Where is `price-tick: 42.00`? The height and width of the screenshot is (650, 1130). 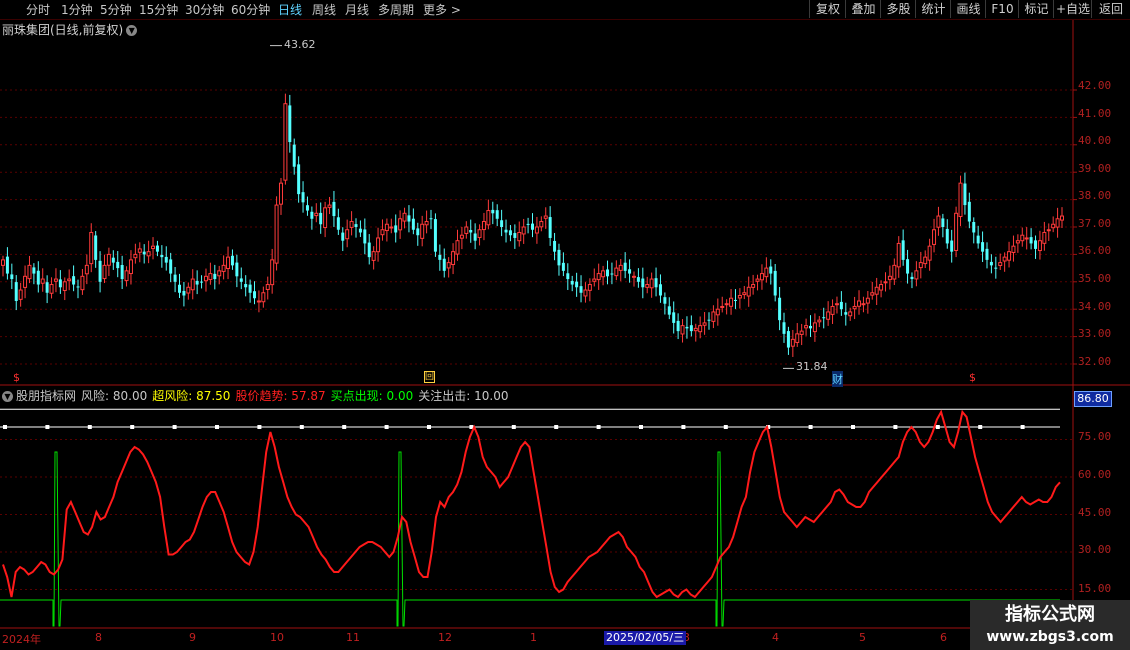
price-tick: 42.00 is located at coordinates (1095, 85).